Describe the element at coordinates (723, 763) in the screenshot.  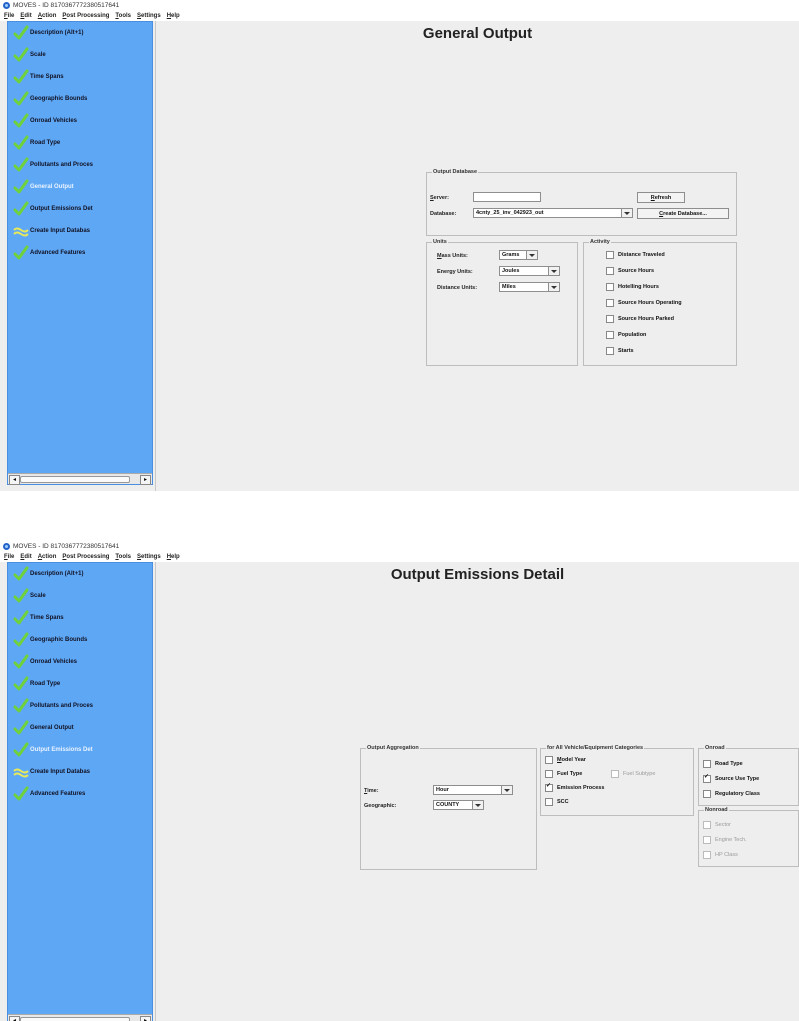
I see `road-type-checkbox: Road Type` at that location.